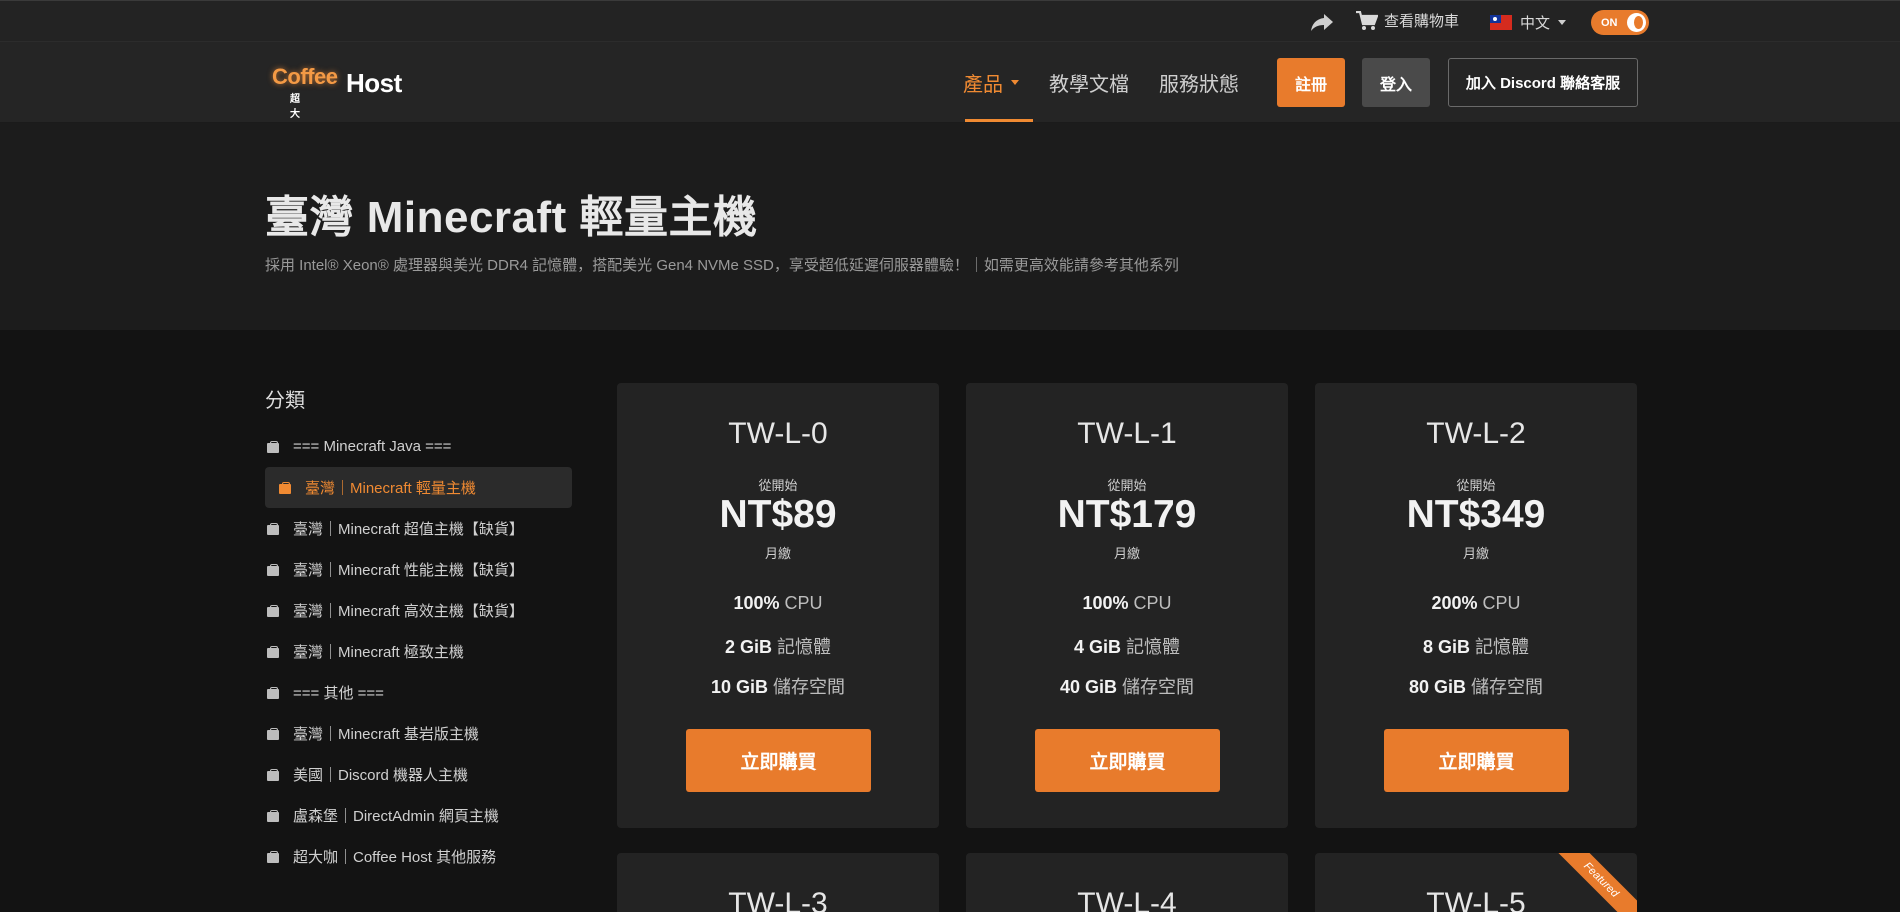 This screenshot has height=912, width=1900. I want to click on nav-item-docs: 教學文檔, so click(1089, 82).